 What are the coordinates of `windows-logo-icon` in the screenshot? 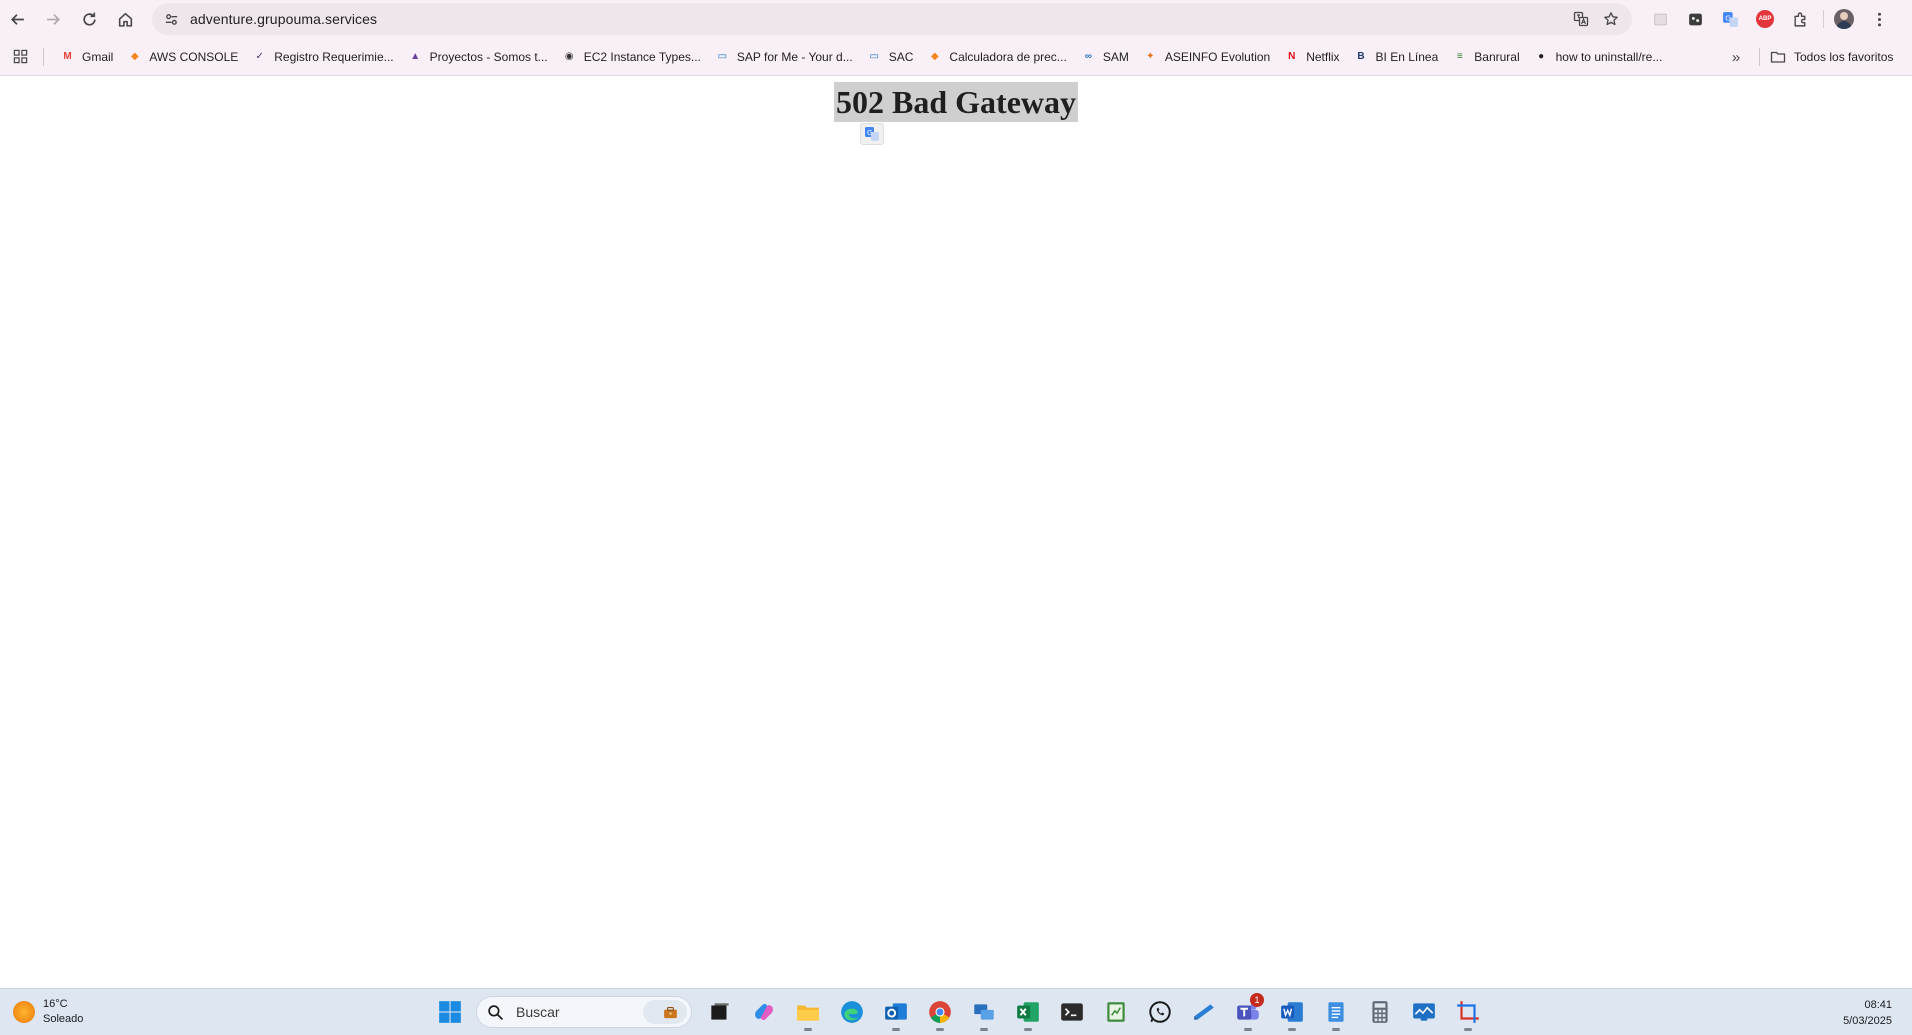 It's located at (450, 1012).